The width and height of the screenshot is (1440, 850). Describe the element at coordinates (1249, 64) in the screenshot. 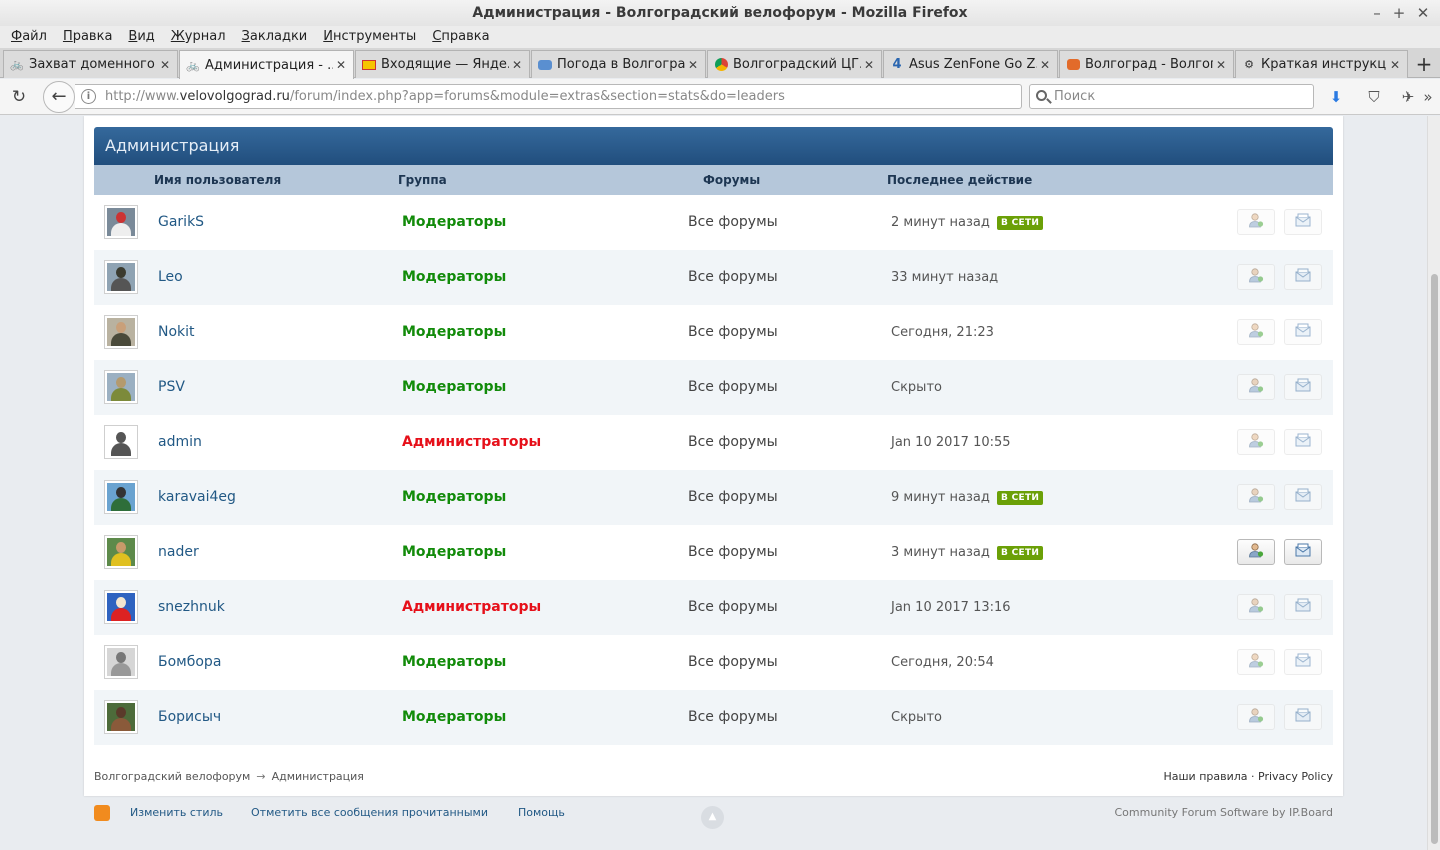

I see `gear-icon: ⚙` at that location.